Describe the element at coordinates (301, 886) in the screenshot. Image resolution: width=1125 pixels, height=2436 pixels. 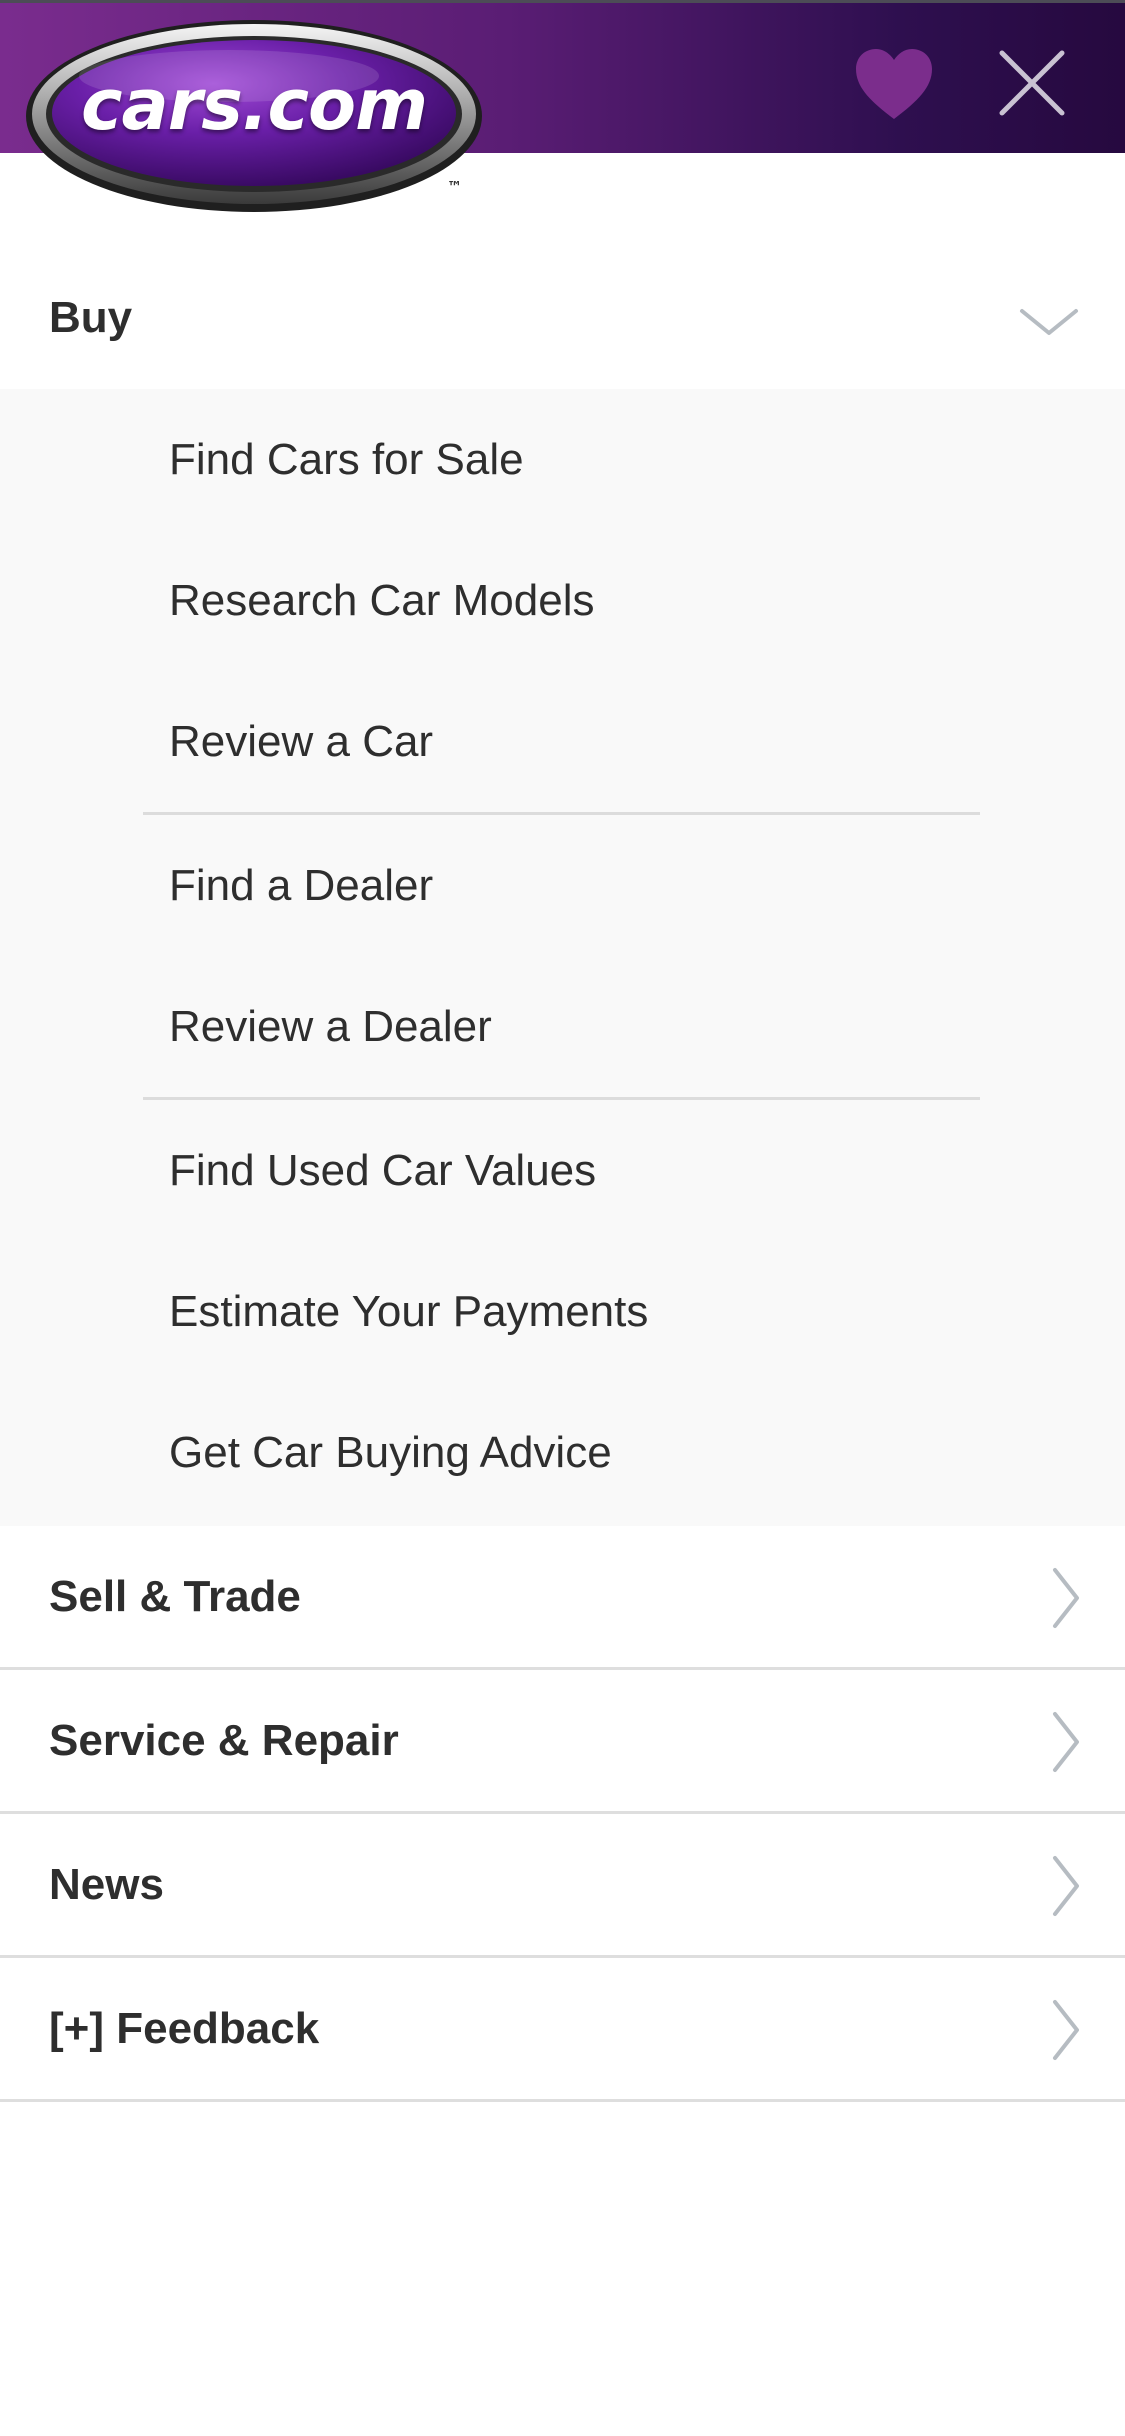
I see `submenu-item-find-a-dealer: Find a Dealer` at that location.